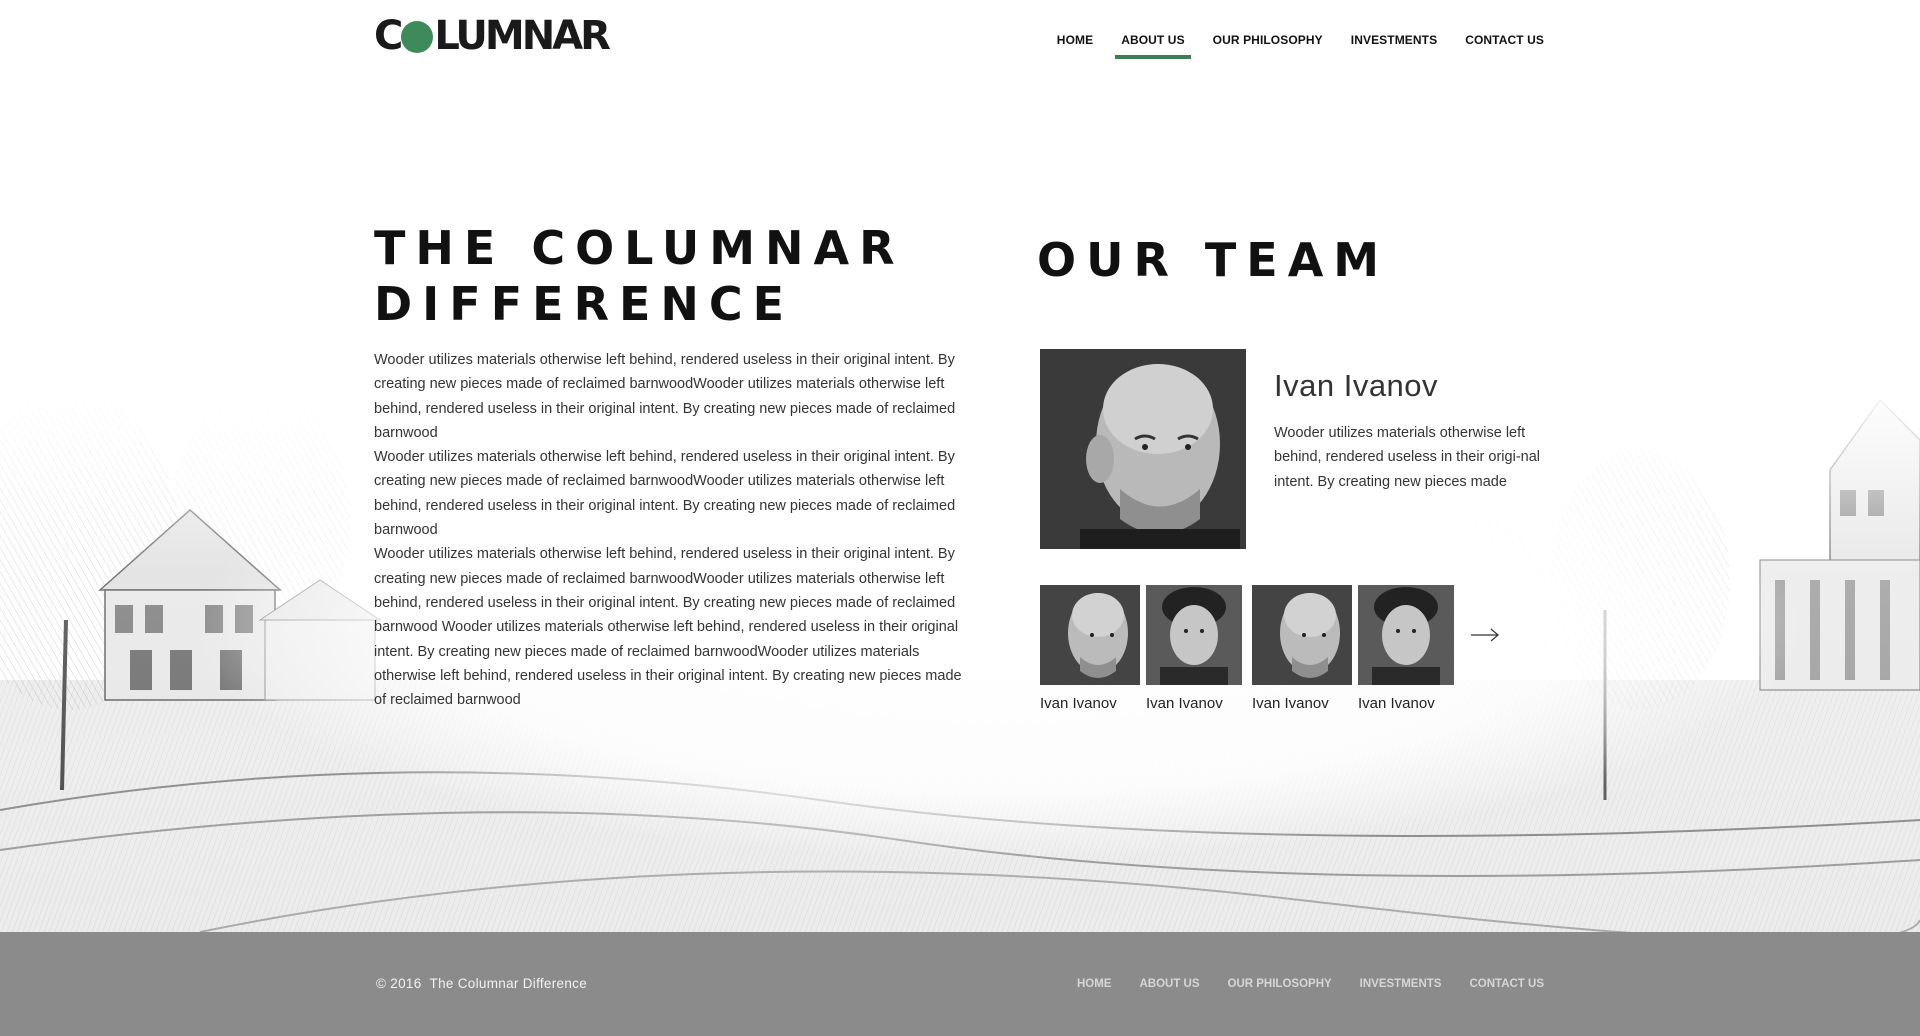  What do you see at coordinates (1485, 635) in the screenshot?
I see `arrow-right-icon` at bounding box center [1485, 635].